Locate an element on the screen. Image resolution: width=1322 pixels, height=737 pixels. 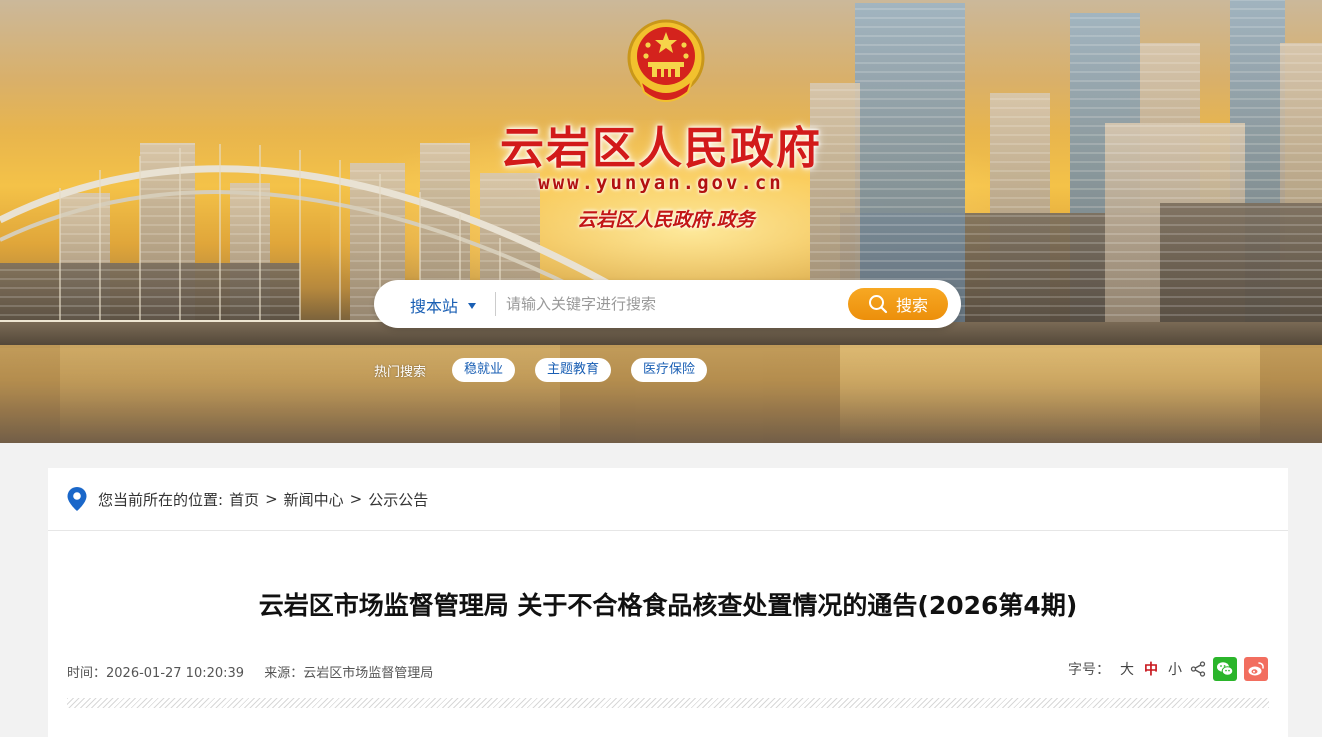
chevron-down-icon is located at coordinates (472, 306).